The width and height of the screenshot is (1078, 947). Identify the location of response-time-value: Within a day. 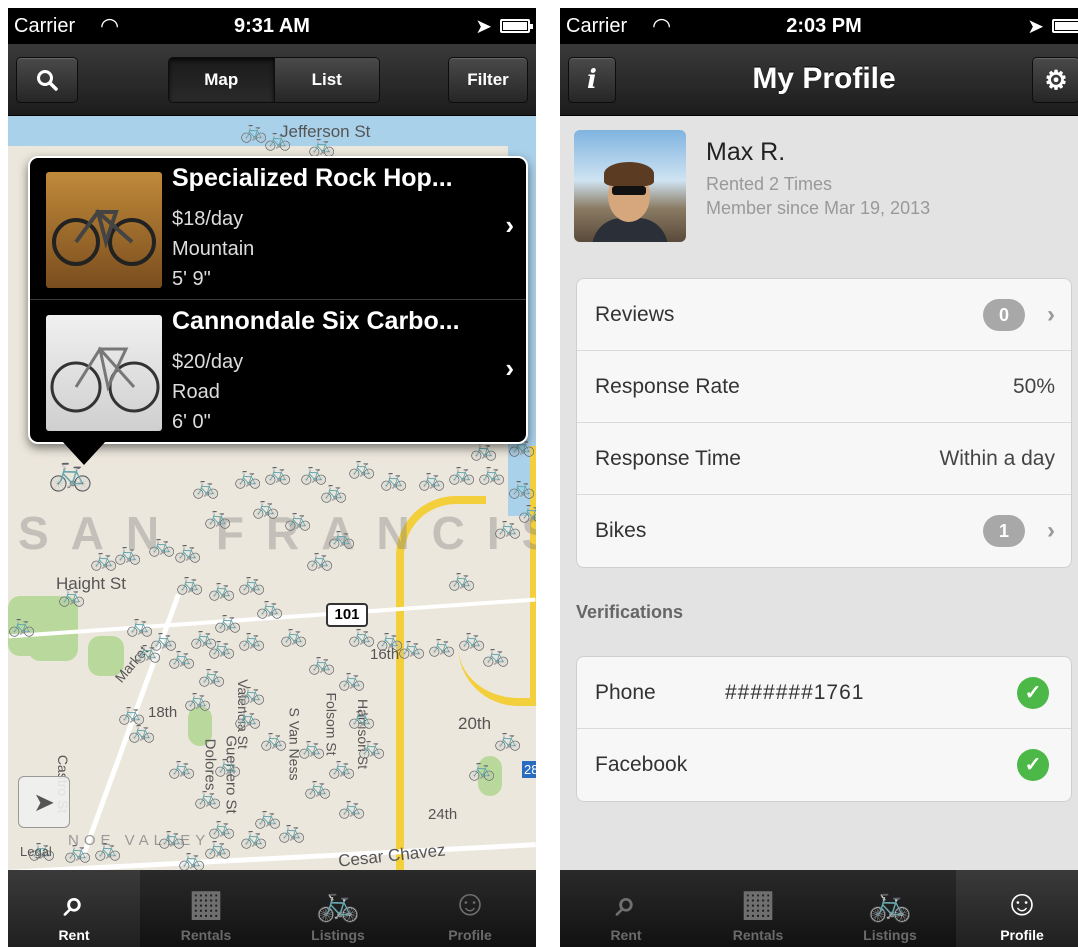
(997, 458).